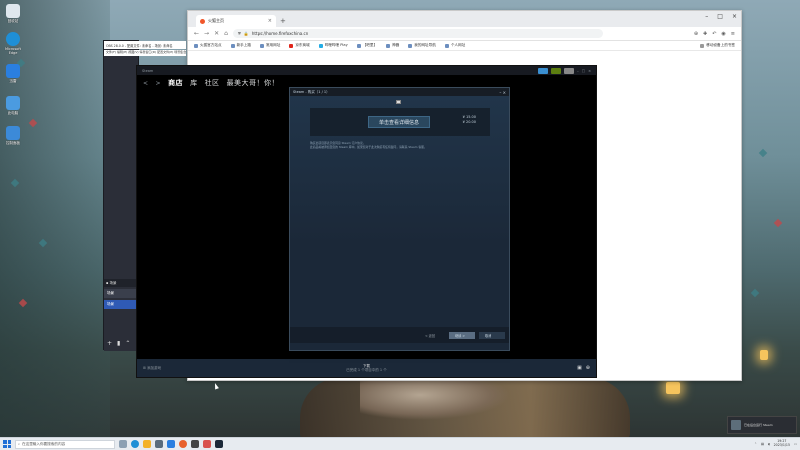 The width and height of the screenshot is (800, 450). Describe the element at coordinates (588, 368) in the screenshot. I see `add-friend-icon: ⊕` at that location.